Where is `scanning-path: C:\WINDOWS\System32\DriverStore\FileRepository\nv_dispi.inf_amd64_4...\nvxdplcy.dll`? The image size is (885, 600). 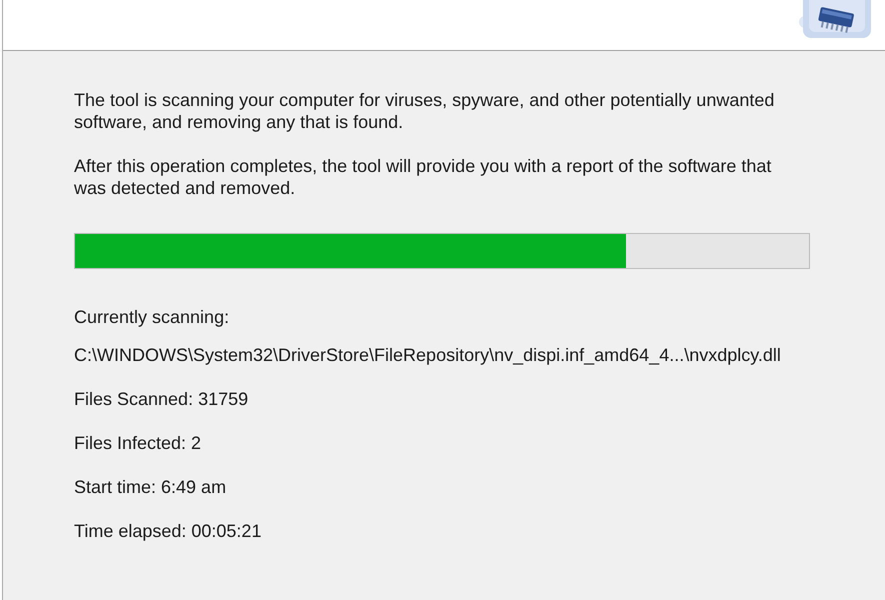
scanning-path: C:\WINDOWS\System32\DriverStore\FileRepository\nv_dispi.inf_amd64_4...\nvxdplcy.dll is located at coordinates (427, 355).